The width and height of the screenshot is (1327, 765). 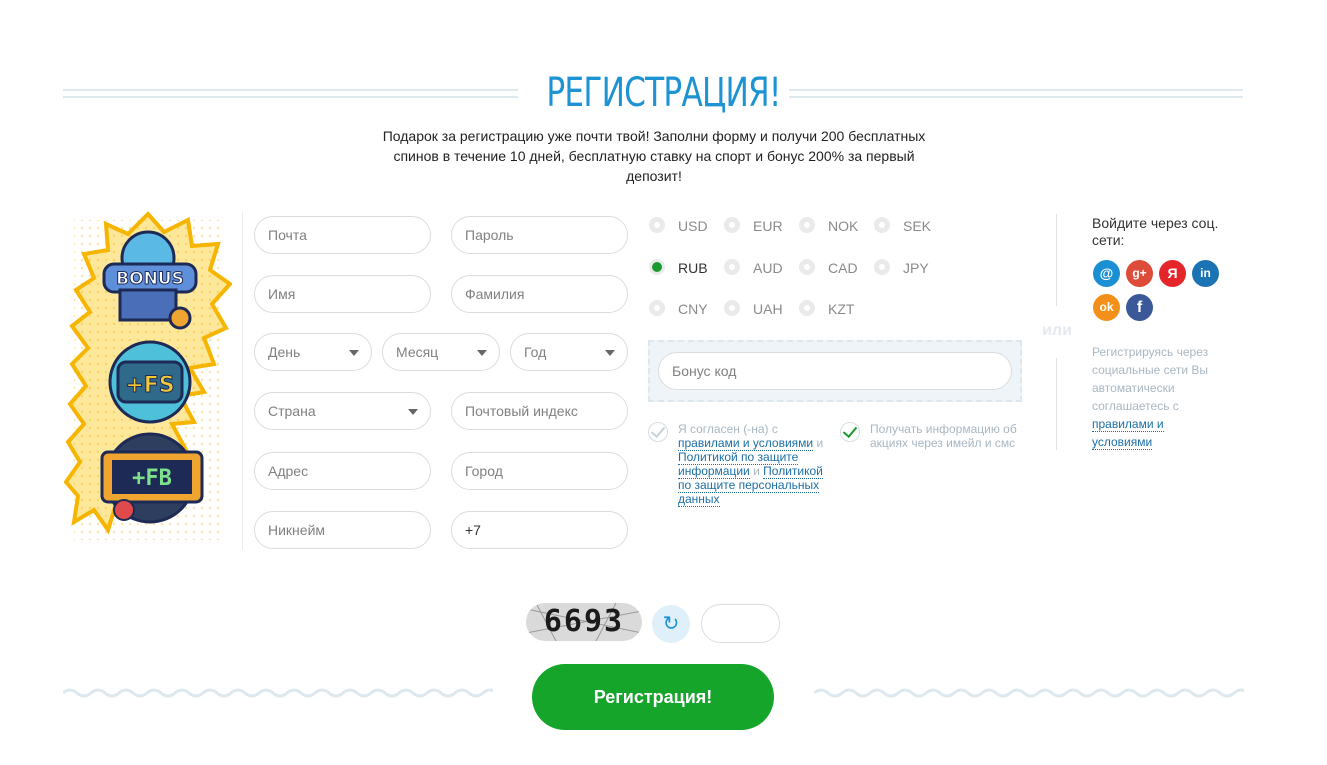 I want to click on bonus-code-input: Бонус код, so click(x=835, y=371).